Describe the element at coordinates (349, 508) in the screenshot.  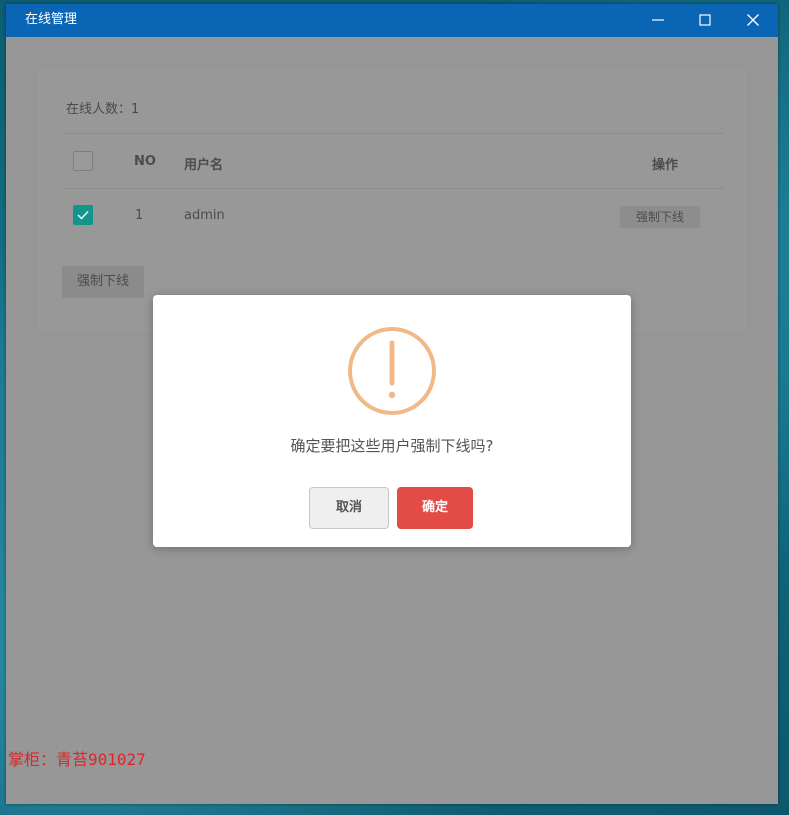
I see `cancel-button: 取消` at that location.